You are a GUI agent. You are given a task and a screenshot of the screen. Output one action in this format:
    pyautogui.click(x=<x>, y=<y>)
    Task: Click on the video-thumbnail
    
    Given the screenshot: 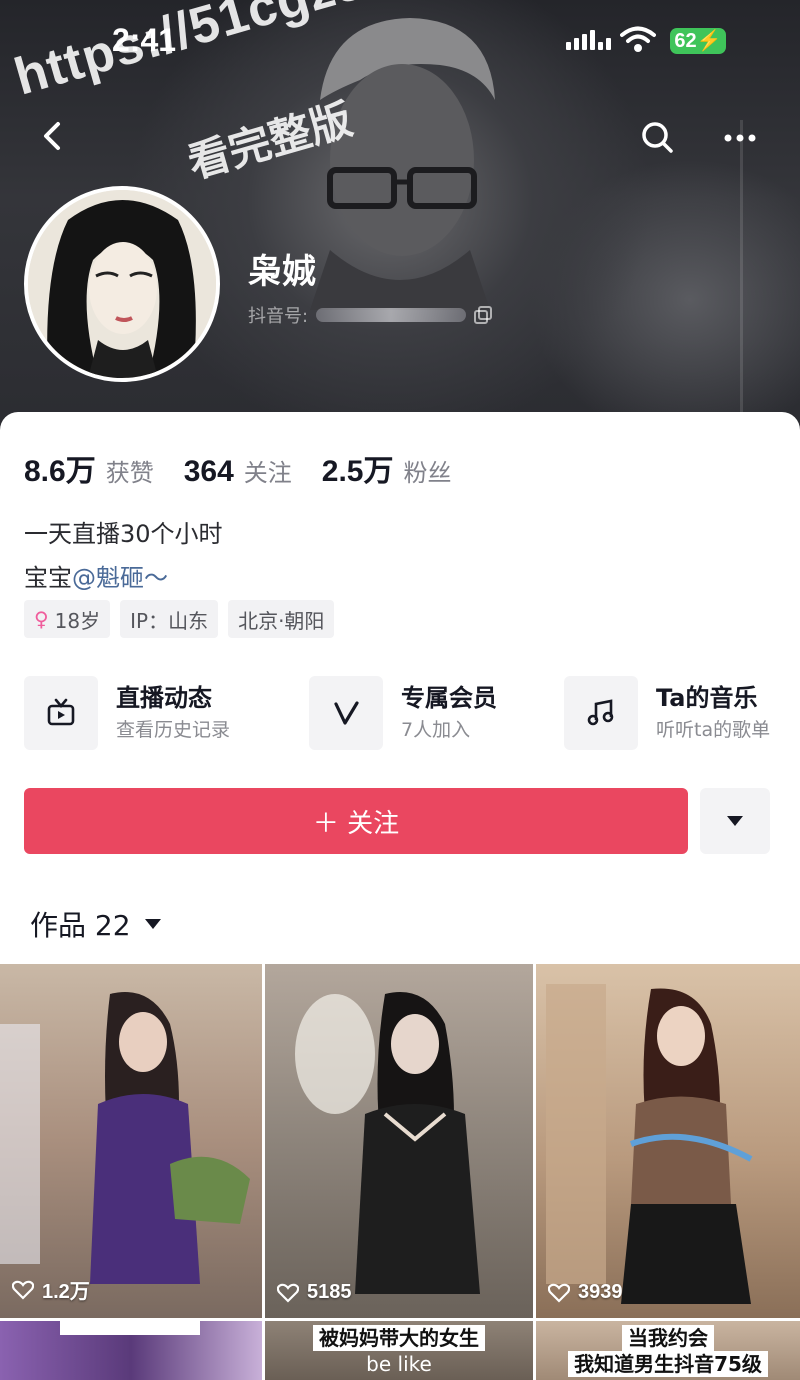 What is the action you would take?
    pyautogui.click(x=131, y=1350)
    